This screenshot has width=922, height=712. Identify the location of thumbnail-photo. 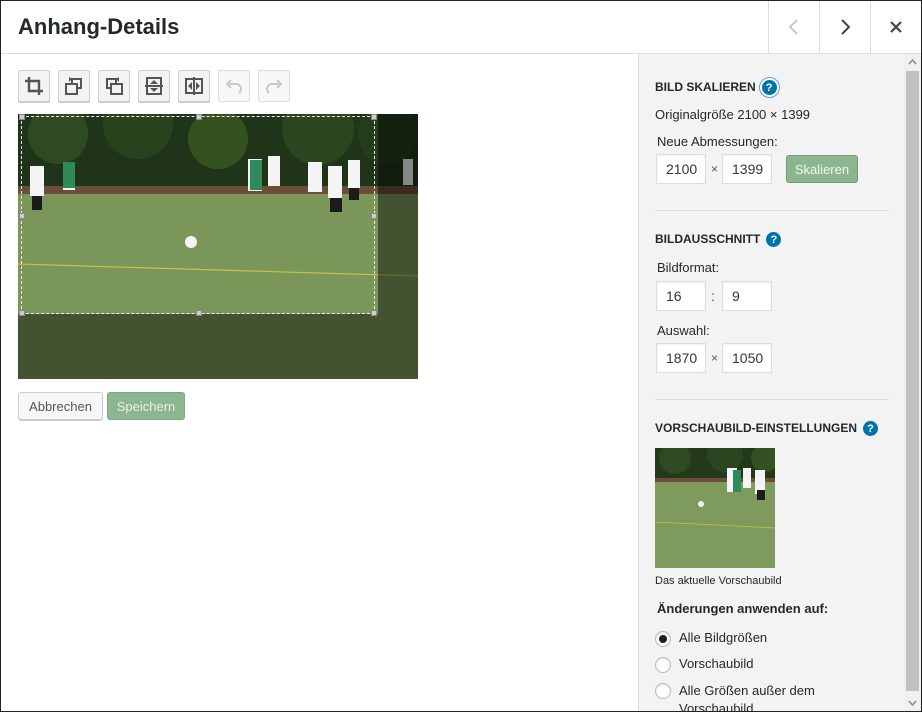
(715, 508).